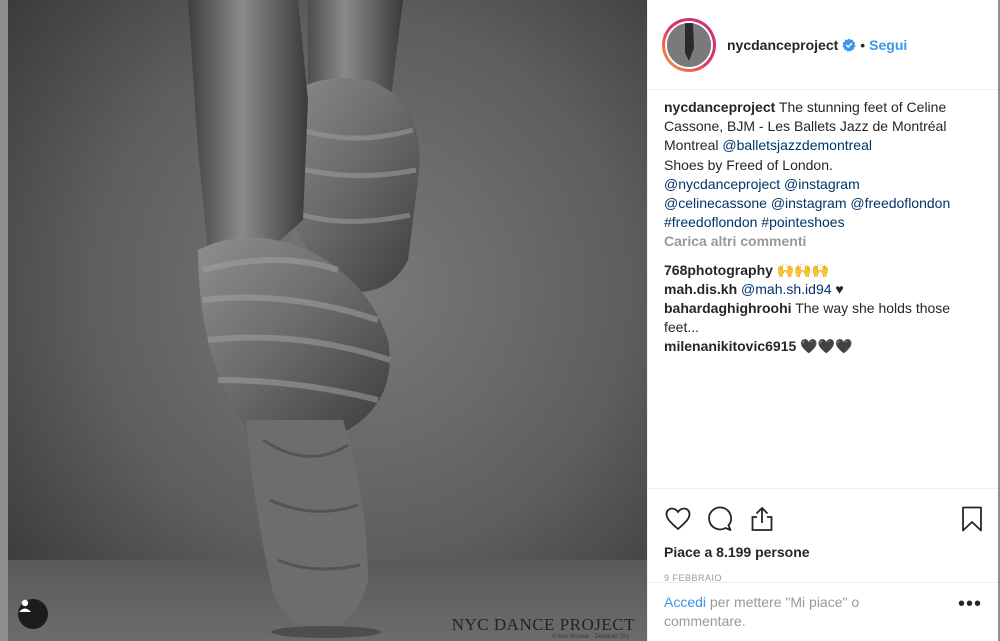  What do you see at coordinates (33, 614) in the screenshot?
I see `user-icon` at bounding box center [33, 614].